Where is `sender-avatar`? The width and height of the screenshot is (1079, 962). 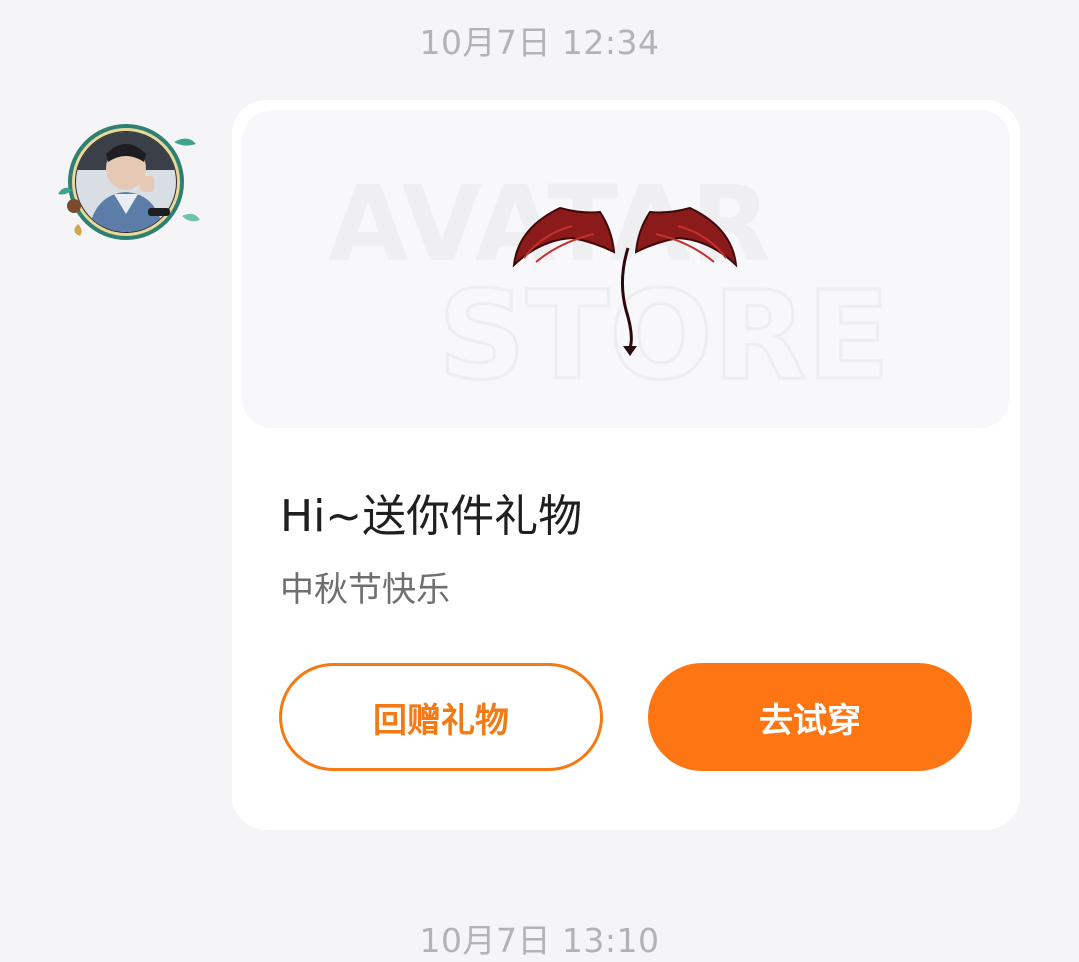
sender-avatar is located at coordinates (128, 182).